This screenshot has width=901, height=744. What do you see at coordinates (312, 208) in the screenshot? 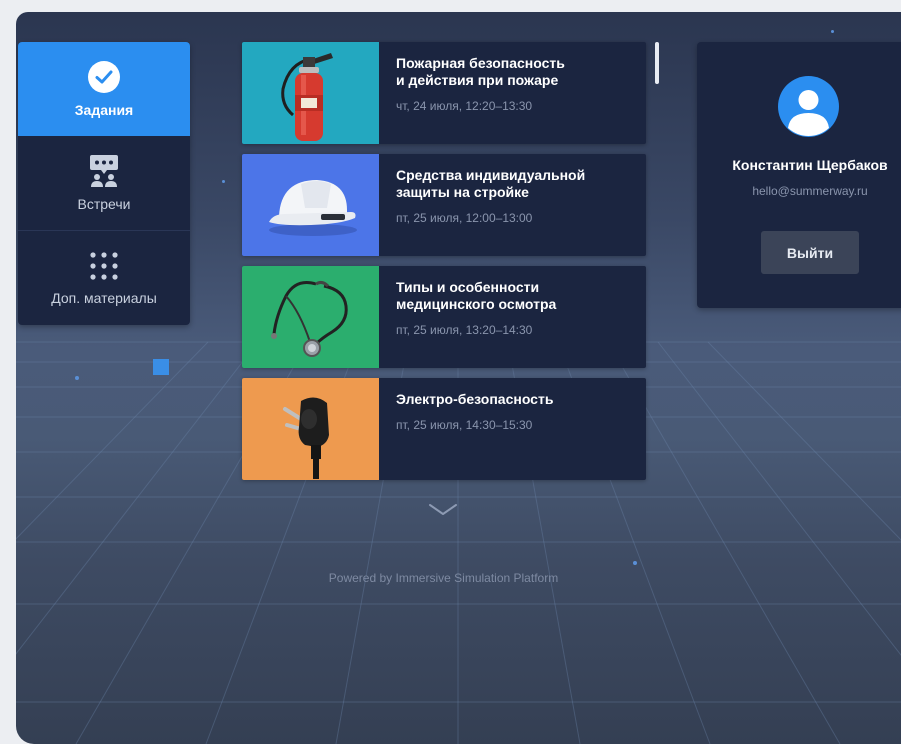
I see `hard-hat-icon` at bounding box center [312, 208].